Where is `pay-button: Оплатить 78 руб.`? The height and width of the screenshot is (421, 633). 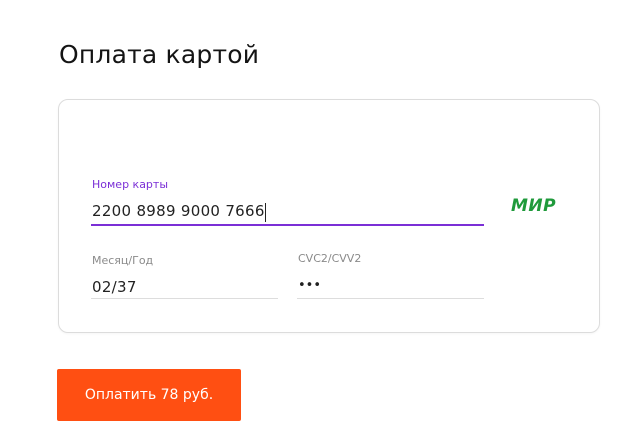 pay-button: Оплатить 78 руб. is located at coordinates (149, 395).